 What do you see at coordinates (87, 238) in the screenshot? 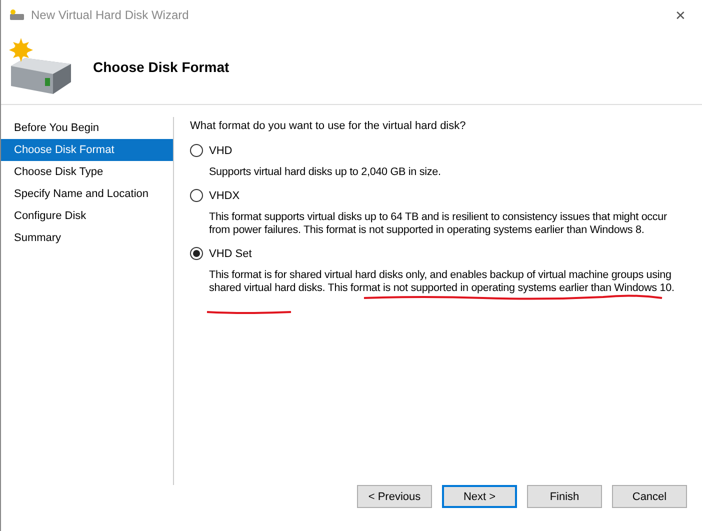
I see `step-item: Summary` at bounding box center [87, 238].